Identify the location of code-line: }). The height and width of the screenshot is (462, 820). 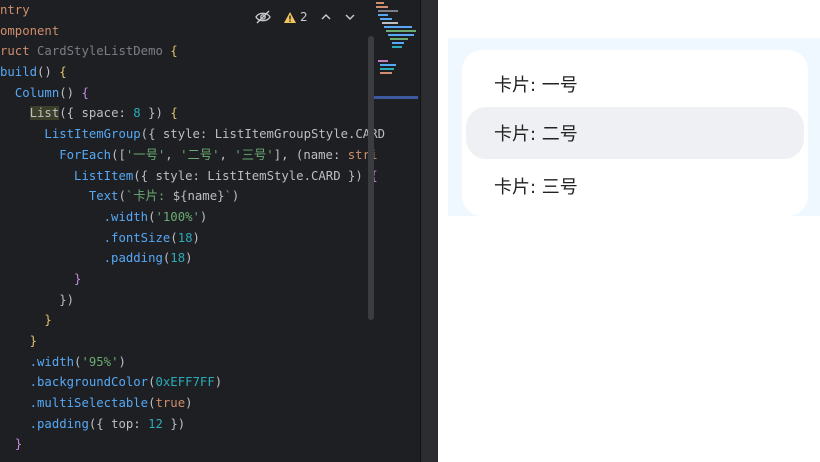
(67, 299).